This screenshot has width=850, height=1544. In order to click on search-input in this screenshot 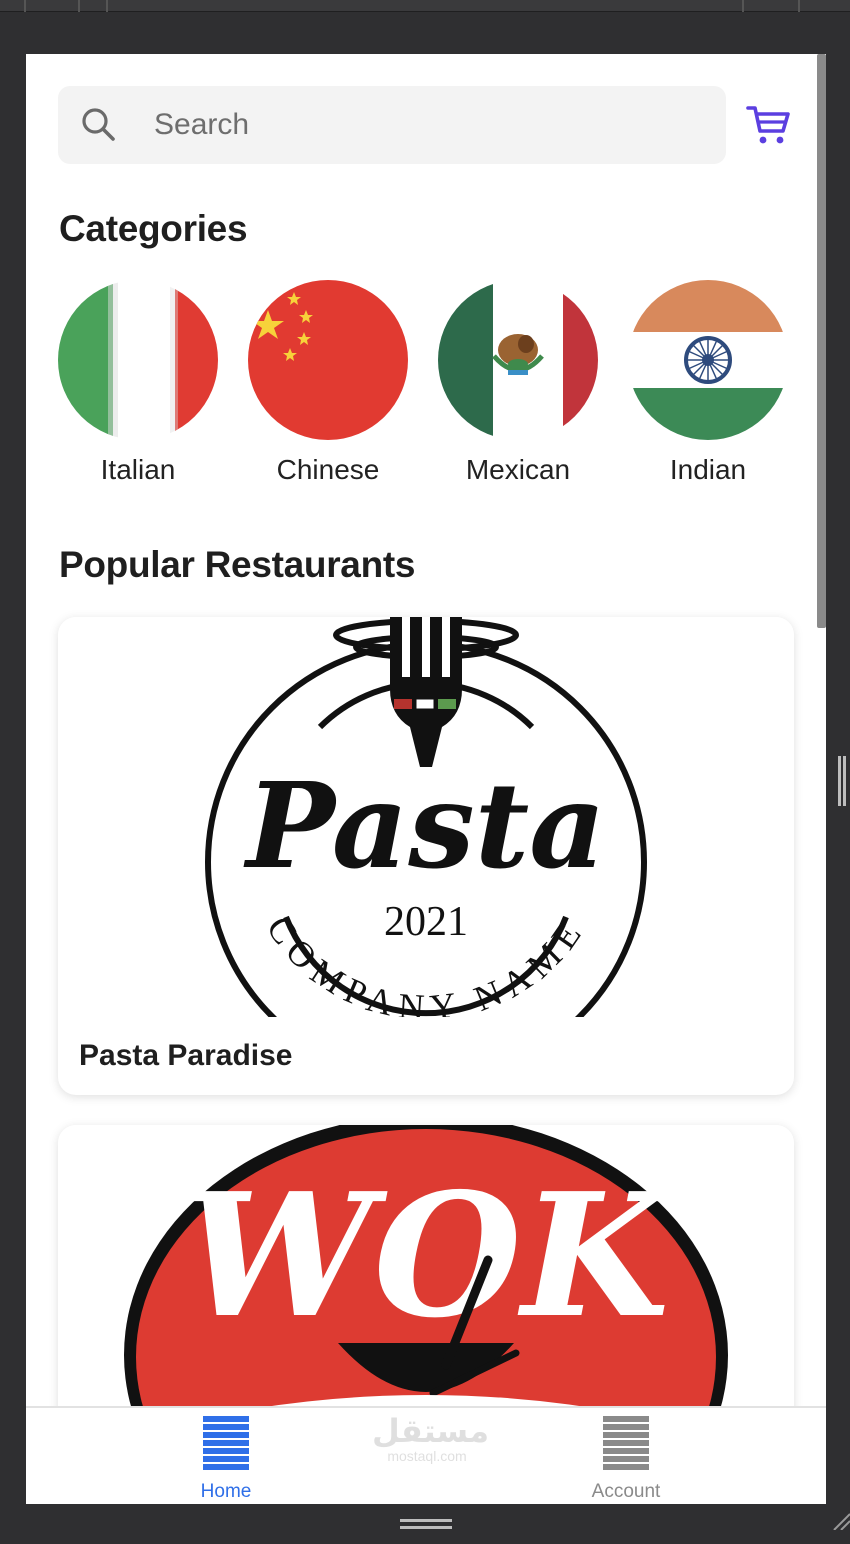, I will do `click(424, 125)`.